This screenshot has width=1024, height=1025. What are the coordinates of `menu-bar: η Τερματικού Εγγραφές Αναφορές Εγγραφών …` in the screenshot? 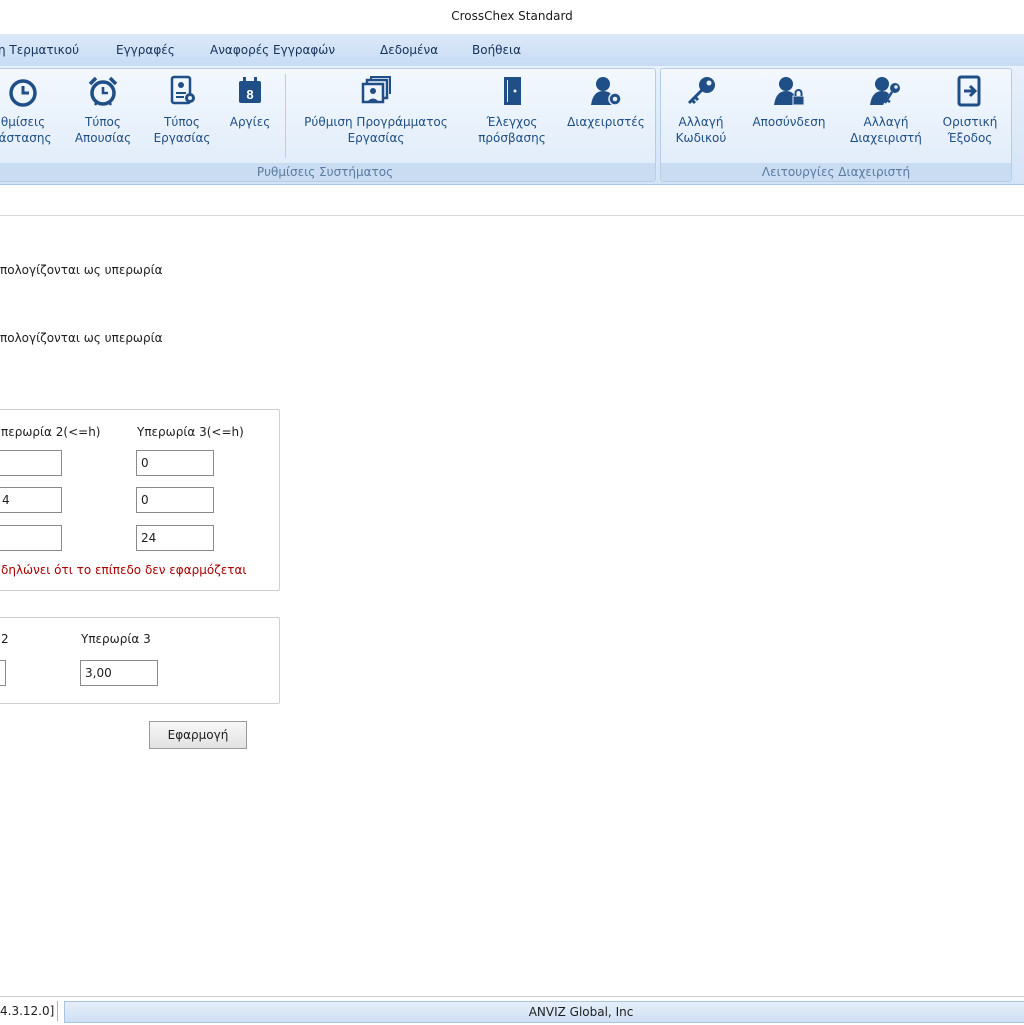 It's located at (512, 50).